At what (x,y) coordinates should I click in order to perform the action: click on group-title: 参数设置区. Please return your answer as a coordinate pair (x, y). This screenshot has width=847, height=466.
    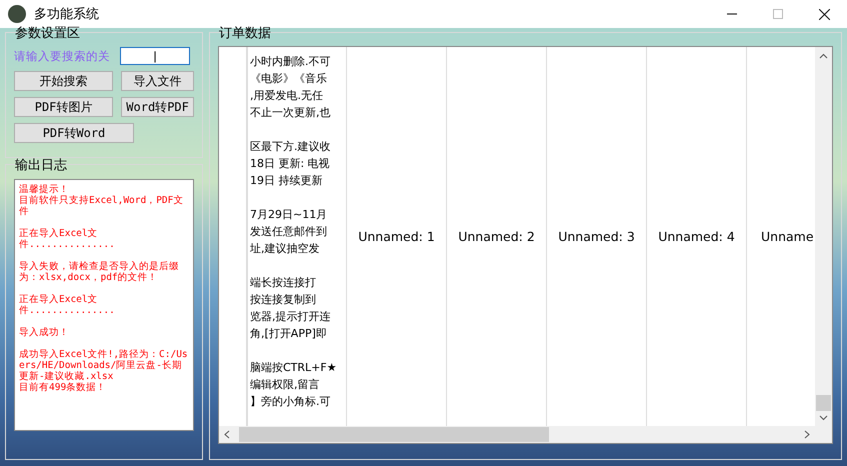
    Looking at the image, I should click on (47, 33).